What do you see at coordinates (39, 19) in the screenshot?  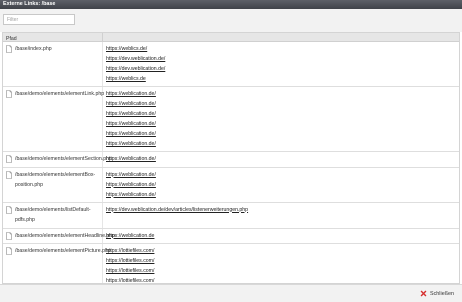 I see `filter-input` at bounding box center [39, 19].